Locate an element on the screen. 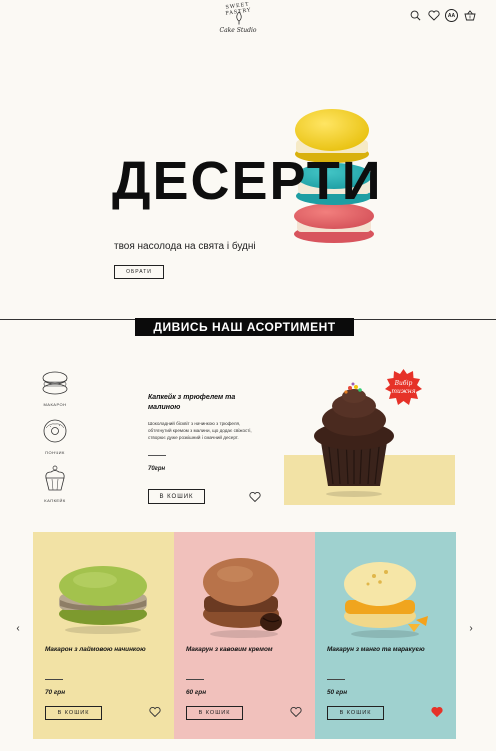 The image size is (496, 751). search-icon is located at coordinates (415, 15).